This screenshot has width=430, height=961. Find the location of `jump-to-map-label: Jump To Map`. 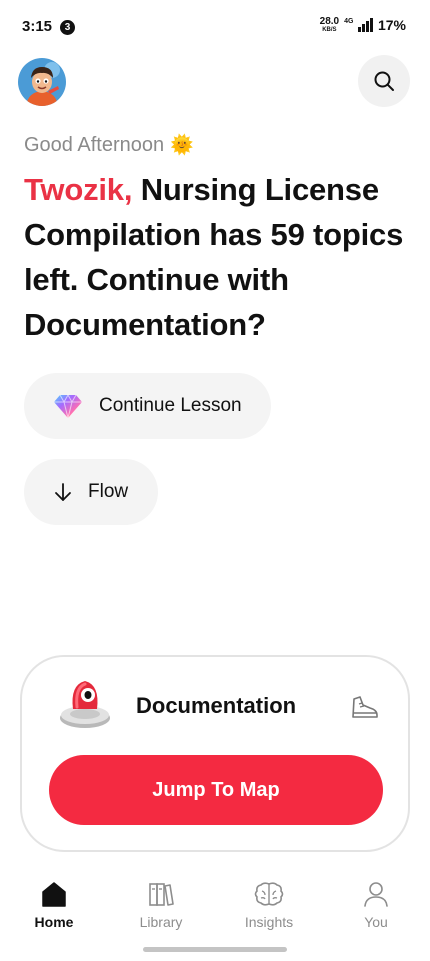

jump-to-map-label: Jump To Map is located at coordinates (216, 789).